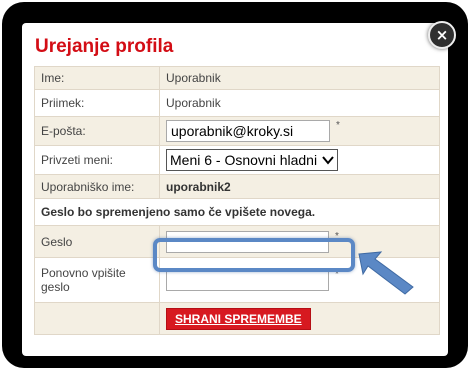 Image resolution: width=472 pixels, height=372 pixels. Describe the element at coordinates (97, 241) in the screenshot. I see `password-label: Geslo` at that location.